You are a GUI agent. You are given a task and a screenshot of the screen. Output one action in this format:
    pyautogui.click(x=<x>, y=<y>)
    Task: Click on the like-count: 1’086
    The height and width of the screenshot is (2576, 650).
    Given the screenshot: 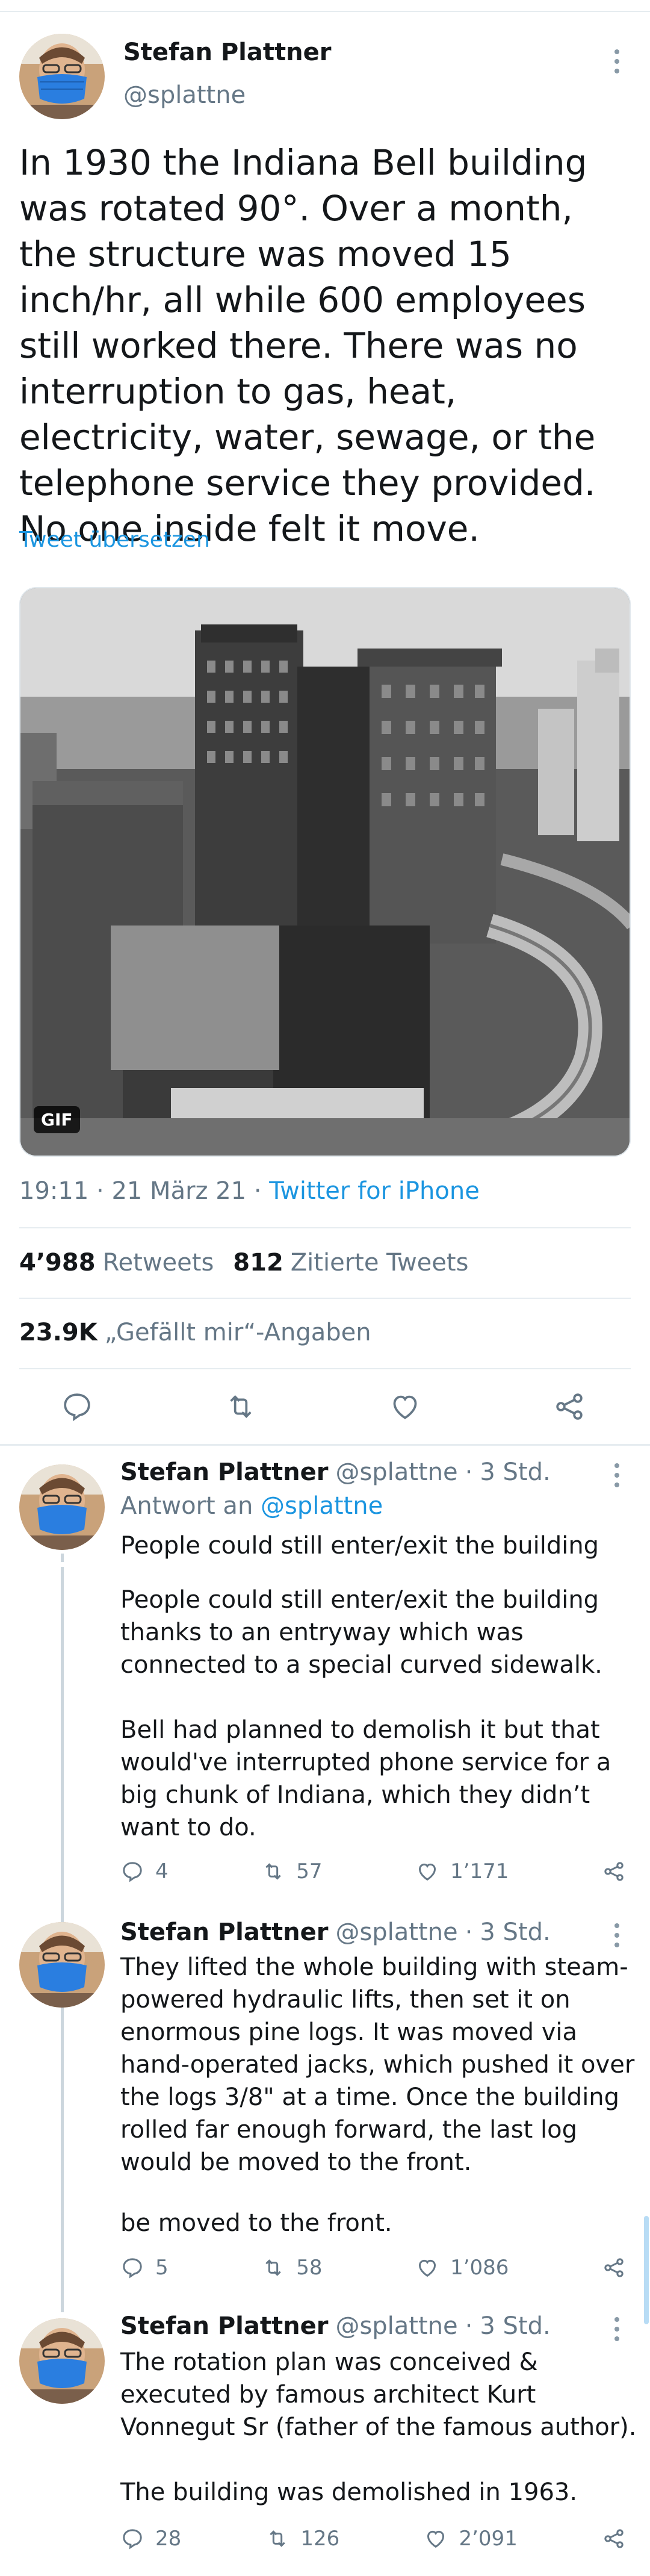 What is the action you would take?
    pyautogui.click(x=480, y=2268)
    